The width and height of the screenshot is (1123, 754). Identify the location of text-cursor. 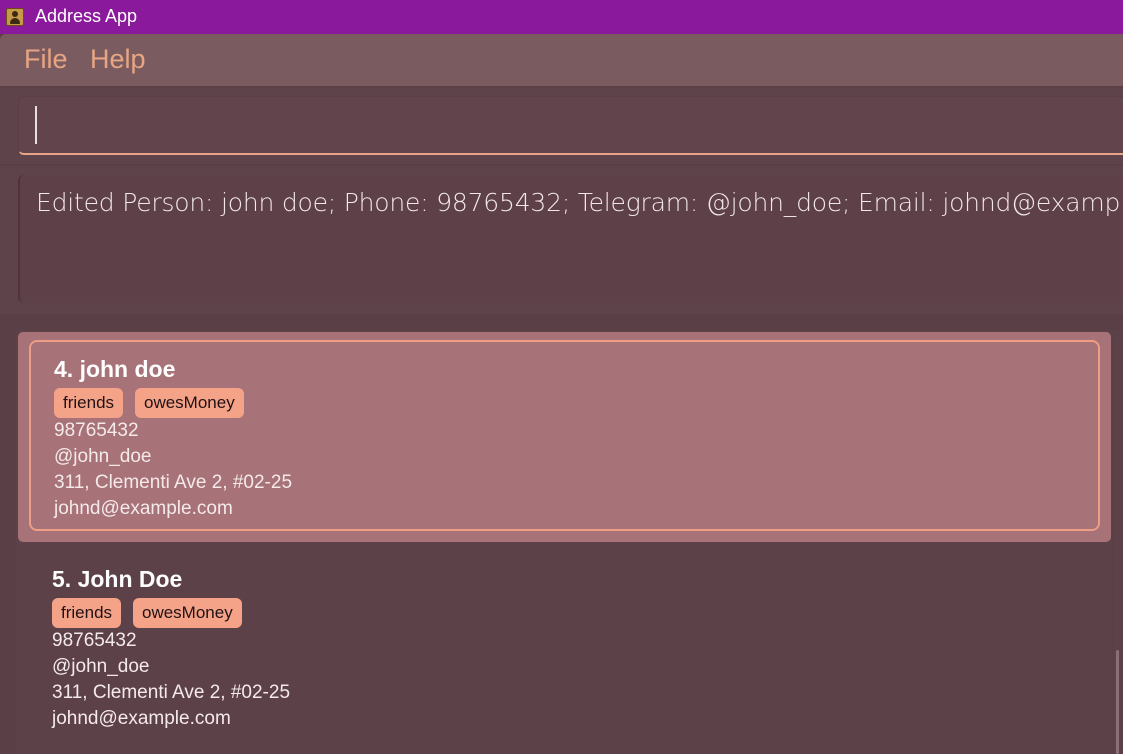
(36, 125).